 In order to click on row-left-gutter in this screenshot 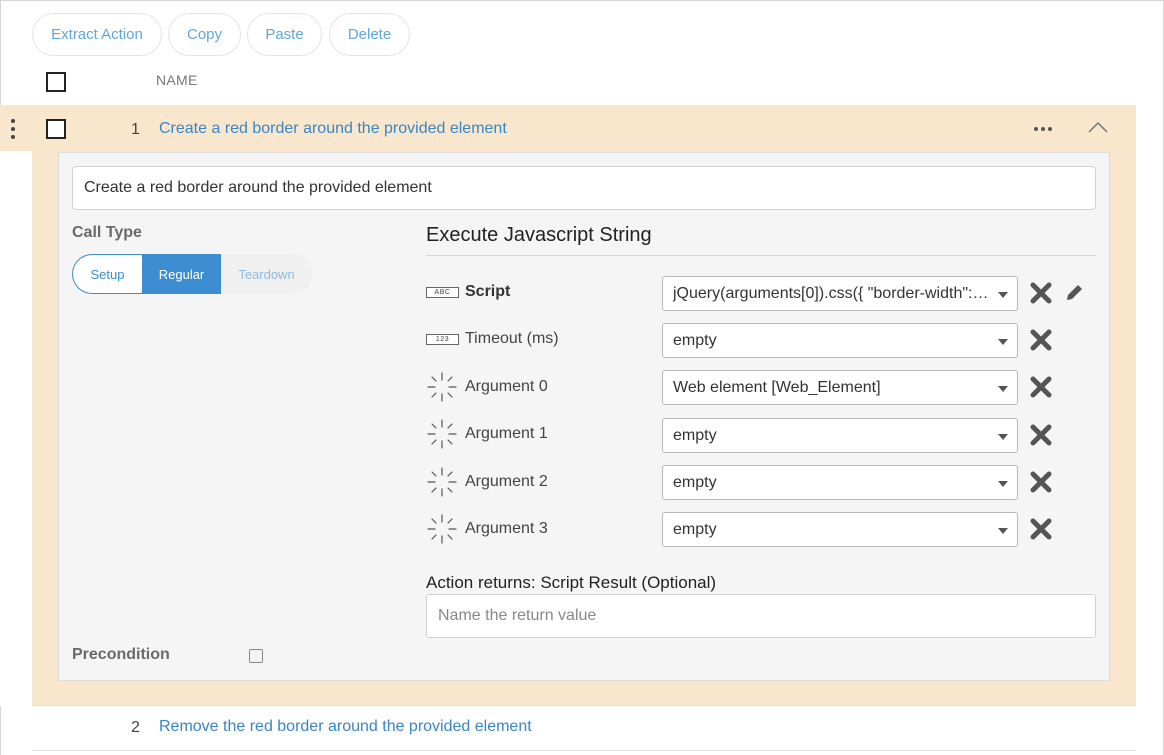, I will do `click(16, 428)`.